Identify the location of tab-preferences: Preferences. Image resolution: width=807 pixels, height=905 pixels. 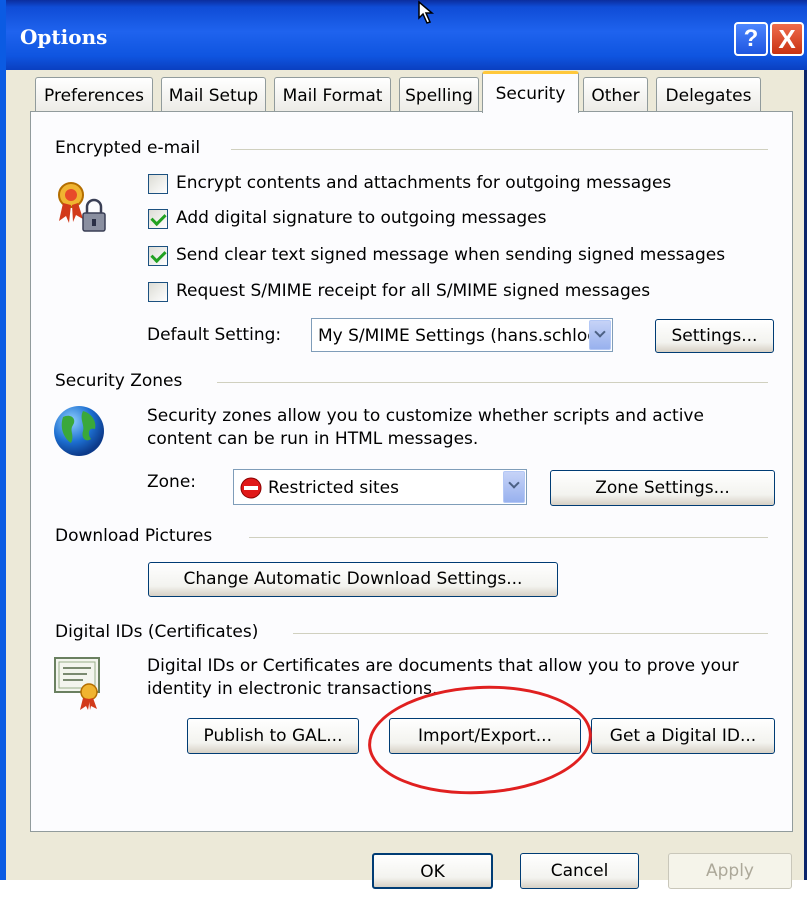
(94, 94).